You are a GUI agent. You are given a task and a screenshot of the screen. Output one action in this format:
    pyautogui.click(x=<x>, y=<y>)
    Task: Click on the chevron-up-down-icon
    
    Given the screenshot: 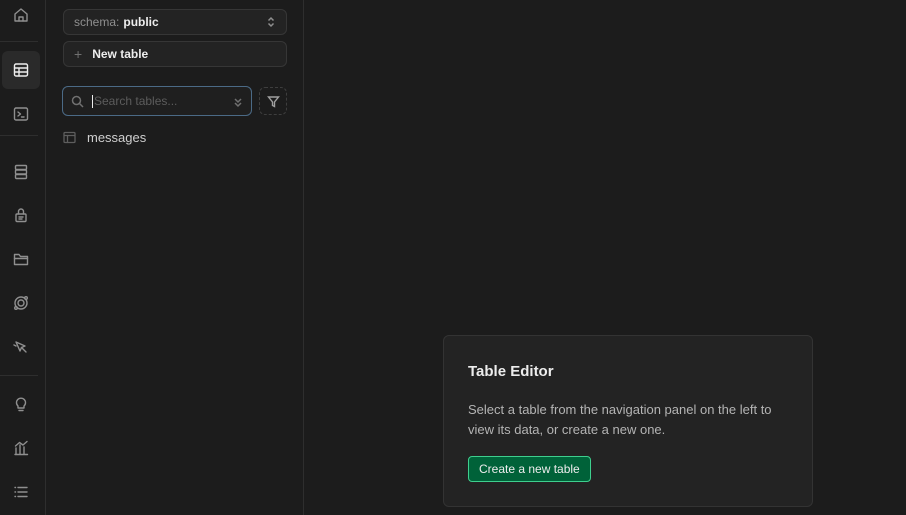 What is the action you would take?
    pyautogui.click(x=271, y=23)
    